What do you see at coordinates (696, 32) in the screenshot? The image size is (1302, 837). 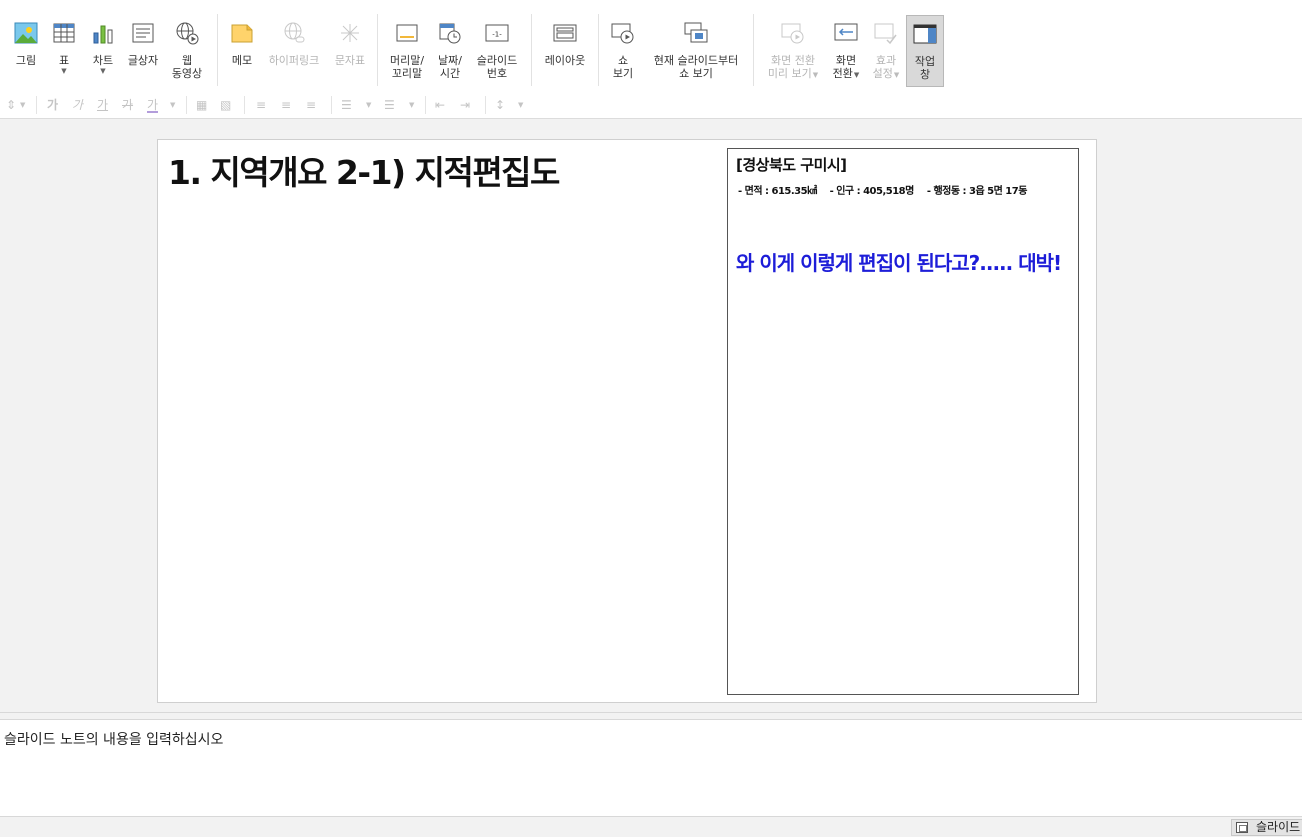 I see `slideshow-current-icon` at bounding box center [696, 32].